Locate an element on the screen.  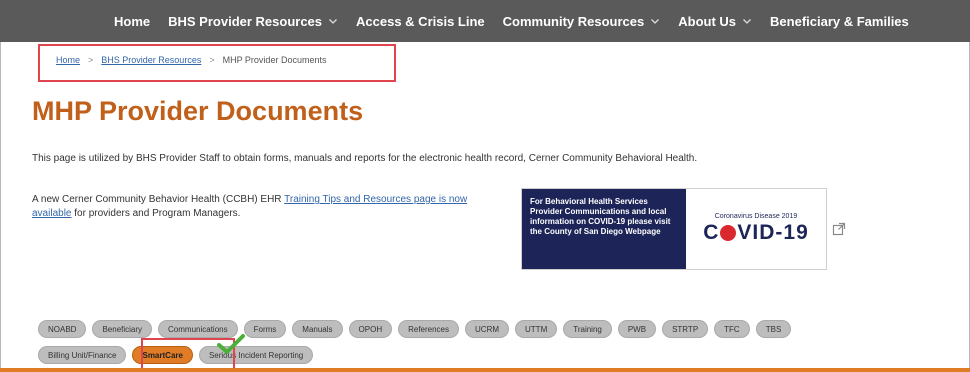
tab-training: Training is located at coordinates (587, 329).